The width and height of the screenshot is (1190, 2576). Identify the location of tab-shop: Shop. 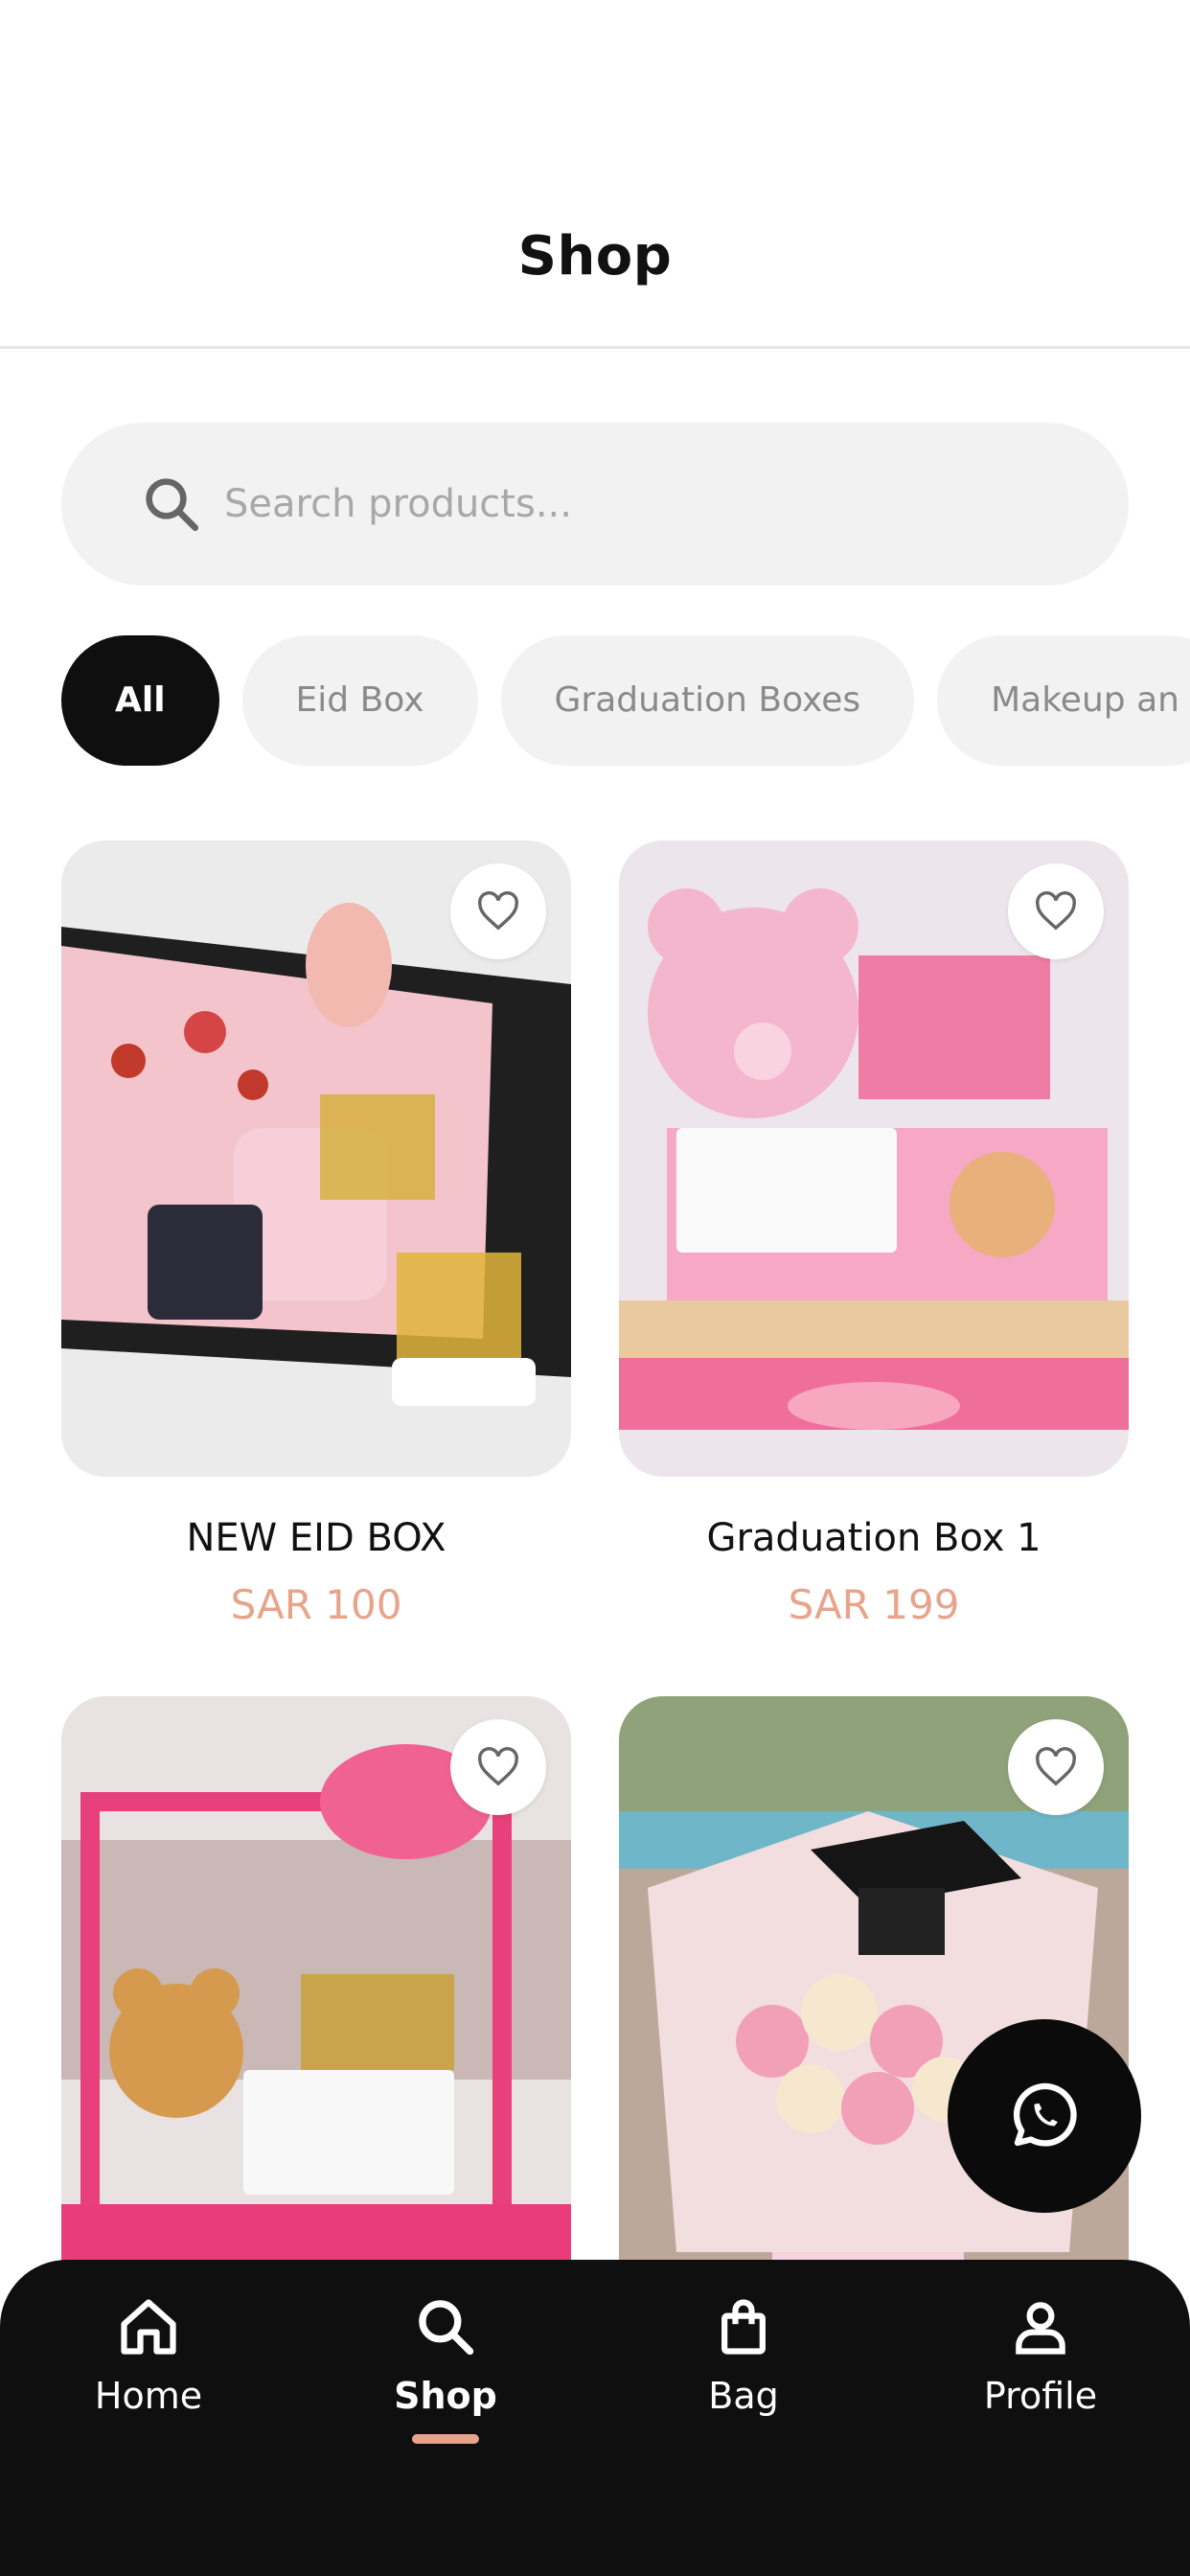
(445, 2384).